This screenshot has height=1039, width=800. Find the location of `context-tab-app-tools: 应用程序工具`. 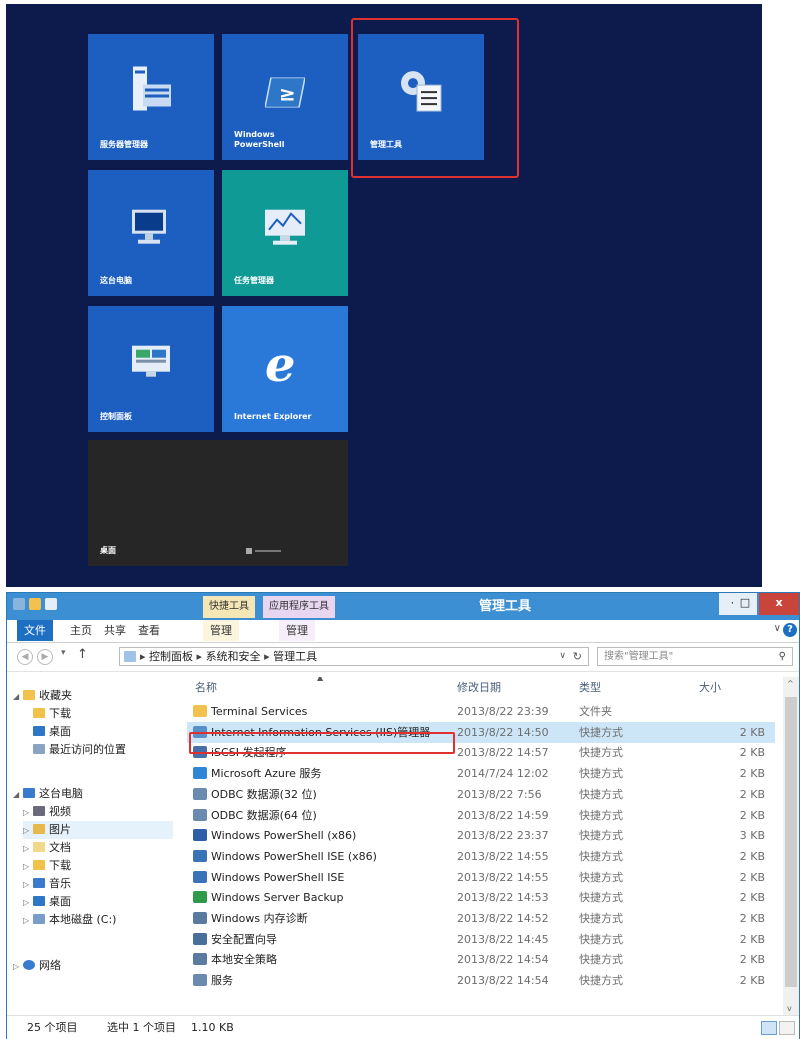

context-tab-app-tools: 应用程序工具 is located at coordinates (299, 607).